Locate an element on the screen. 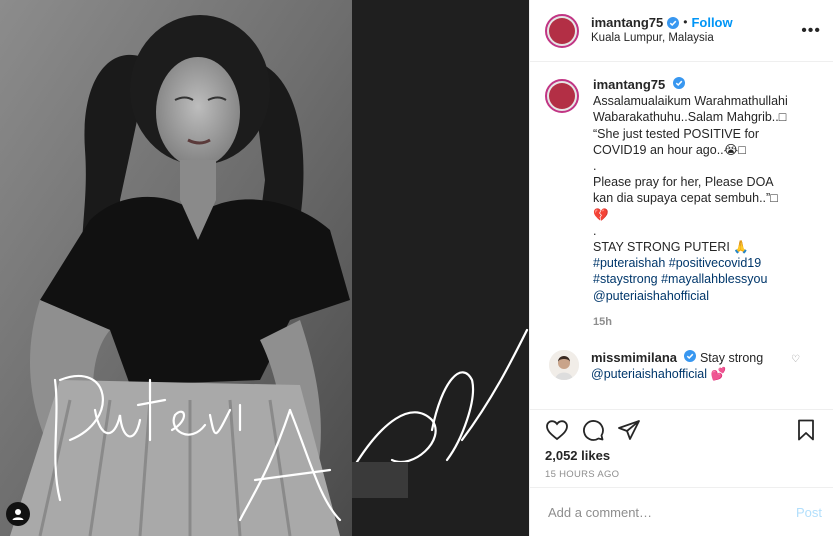  comment-input is located at coordinates (672, 512).